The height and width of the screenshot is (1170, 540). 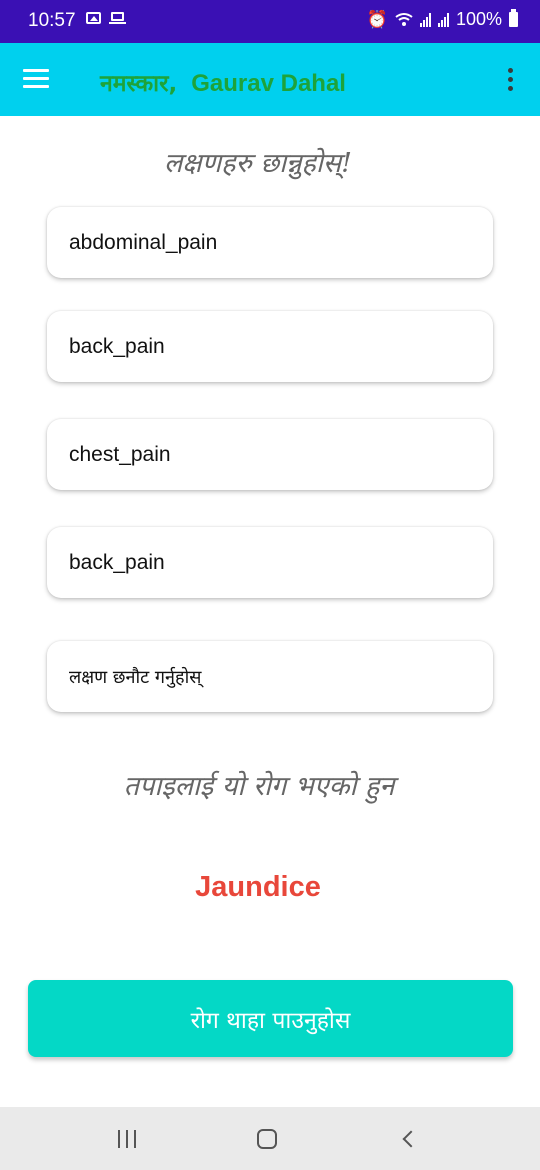 What do you see at coordinates (270, 562) in the screenshot?
I see `symptom-dropdown-4: back_pain` at bounding box center [270, 562].